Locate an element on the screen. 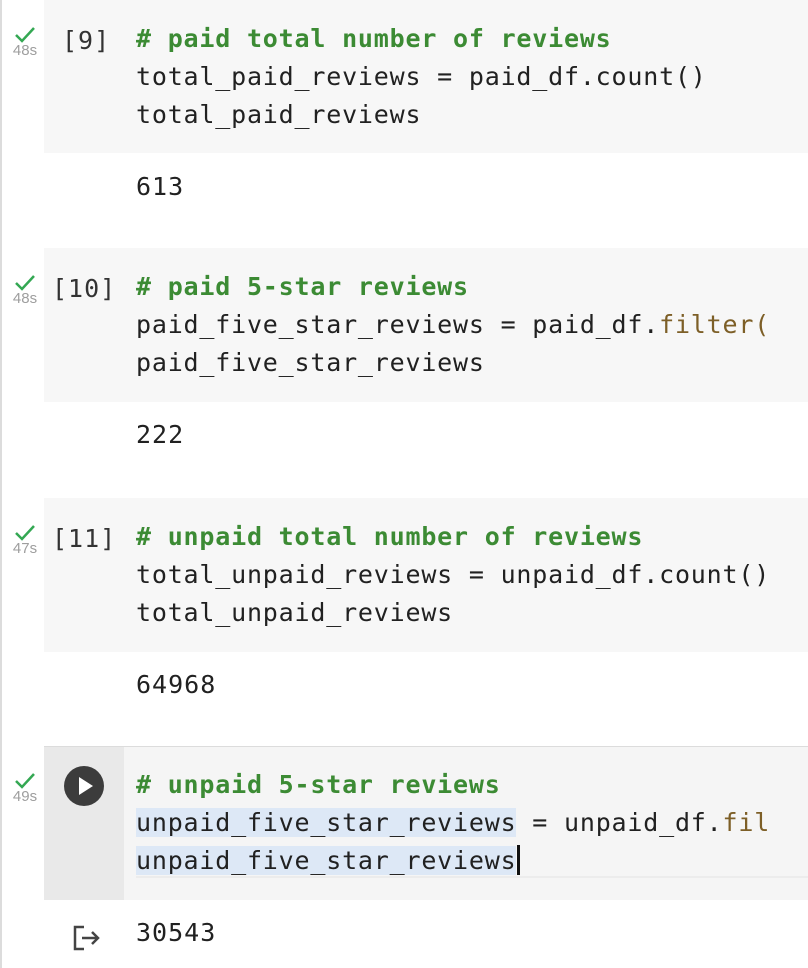 The height and width of the screenshot is (968, 808). execution-count: [10] is located at coordinates (84, 288).